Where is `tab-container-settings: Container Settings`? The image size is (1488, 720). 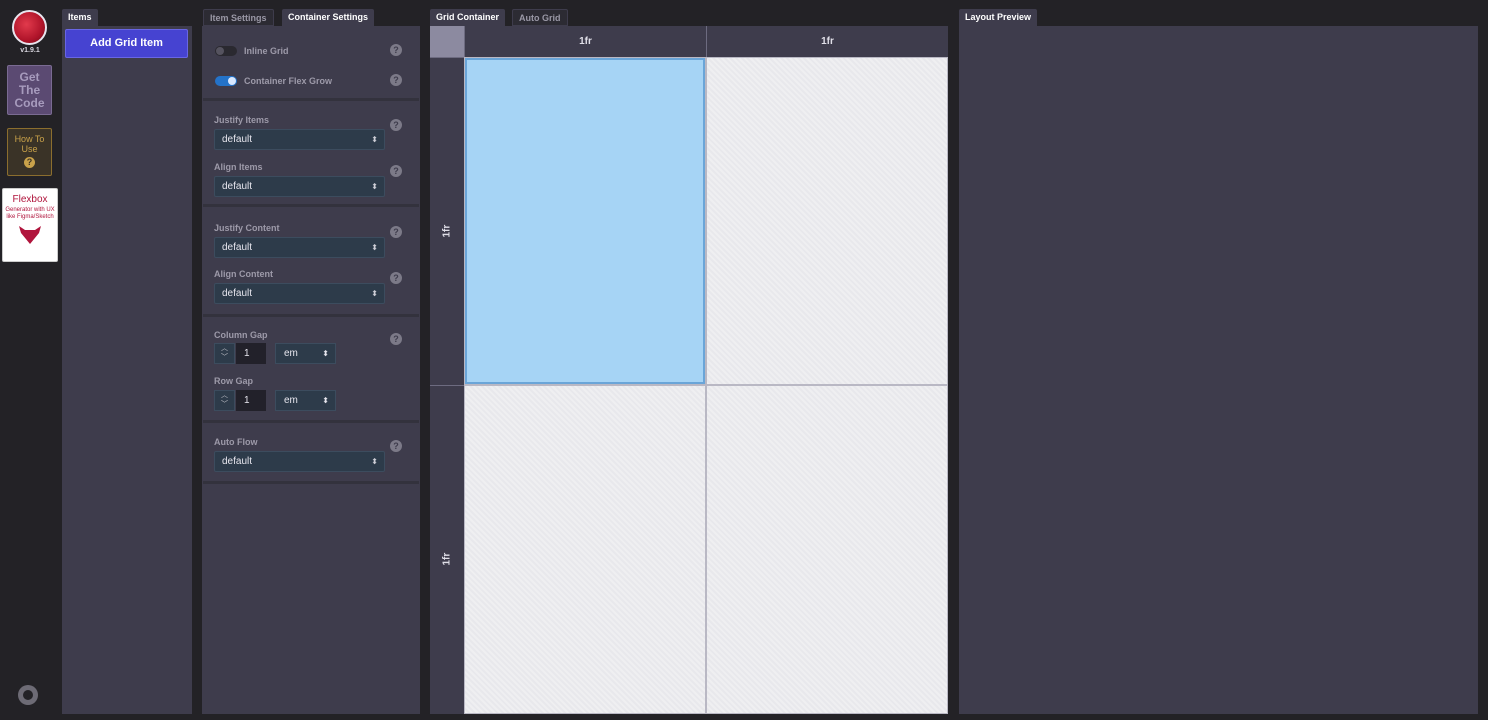 tab-container-settings: Container Settings is located at coordinates (328, 17).